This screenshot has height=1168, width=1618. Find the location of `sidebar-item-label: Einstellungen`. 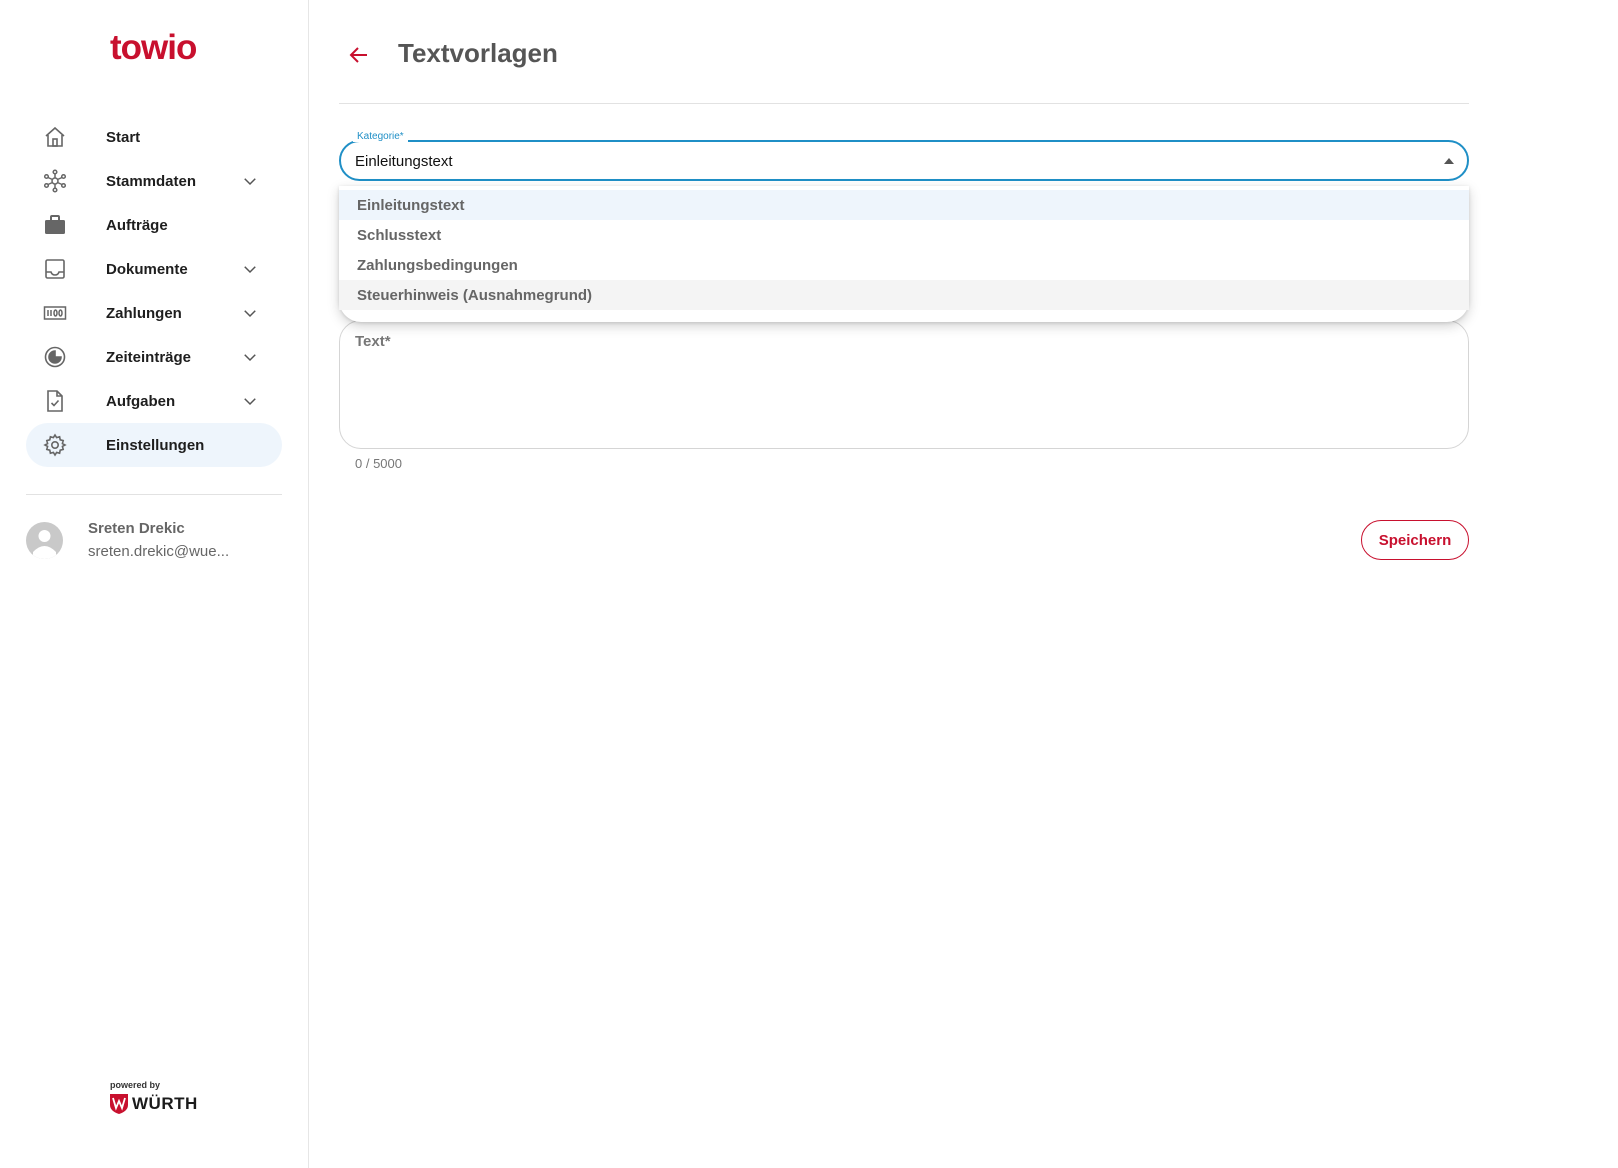

sidebar-item-label: Einstellungen is located at coordinates (155, 445).